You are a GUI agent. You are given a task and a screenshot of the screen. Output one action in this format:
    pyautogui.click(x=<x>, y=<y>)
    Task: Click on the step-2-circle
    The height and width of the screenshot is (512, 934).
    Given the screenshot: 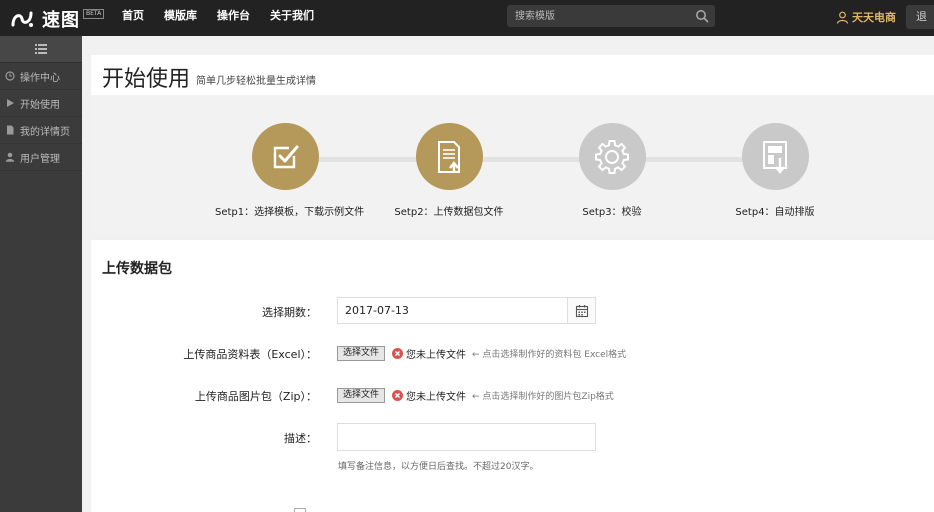 What is the action you would take?
    pyautogui.click(x=449, y=156)
    